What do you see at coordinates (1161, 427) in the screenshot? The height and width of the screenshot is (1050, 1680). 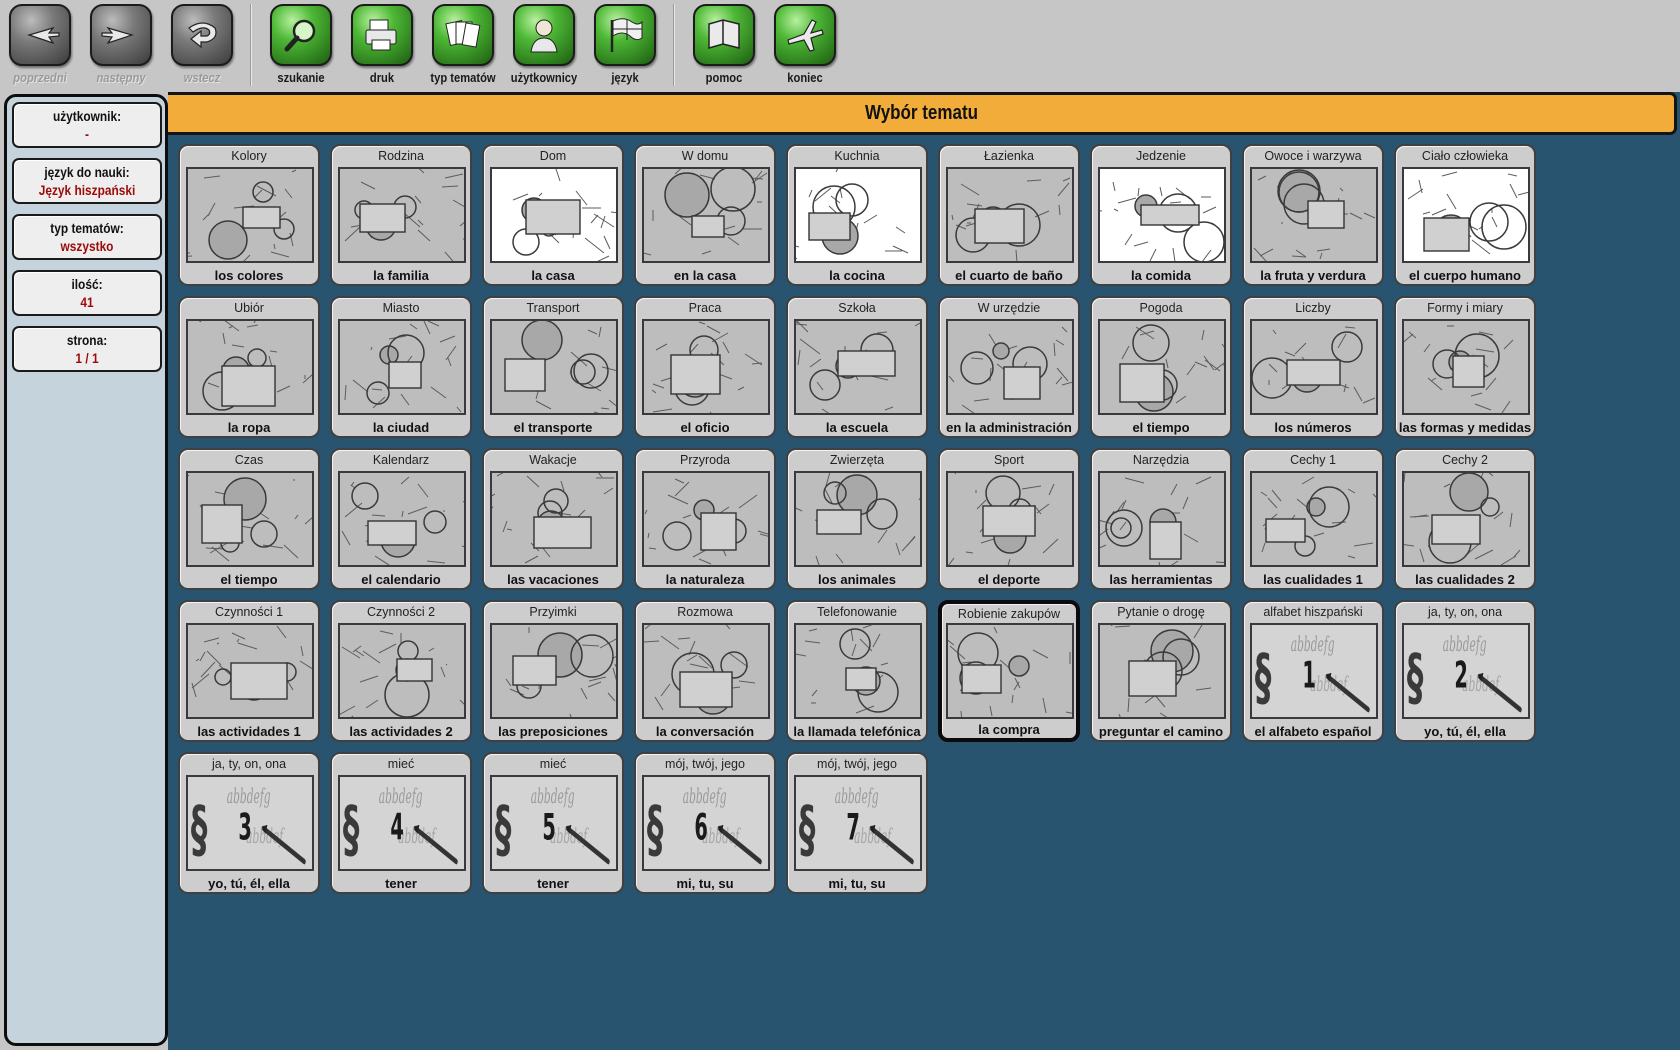 I see `topic-caption: el tiempo` at bounding box center [1161, 427].